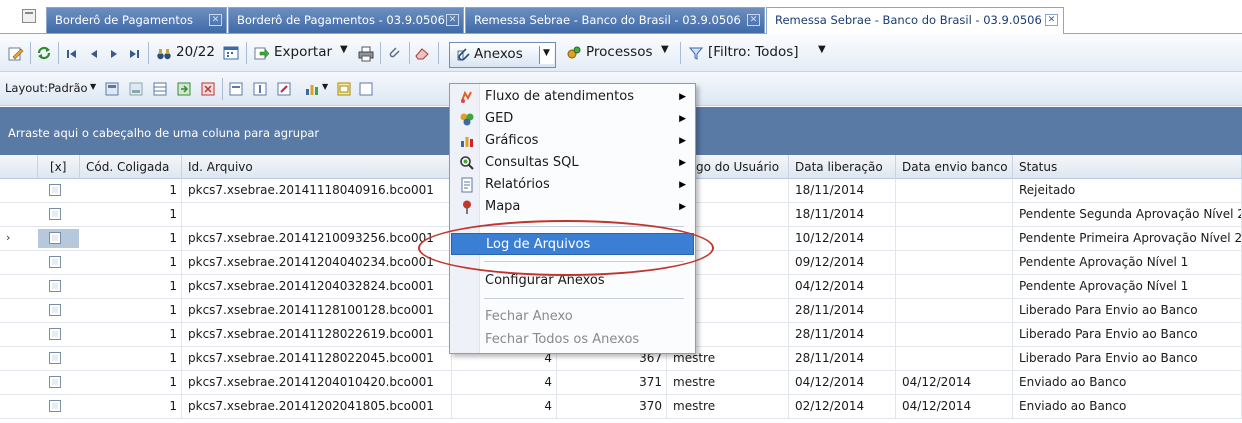 The height and width of the screenshot is (423, 1242). I want to click on tab-bordero-pagamentos-0309: Borderô de Pagamentos - 03.9.0506 ✕, so click(346, 20).